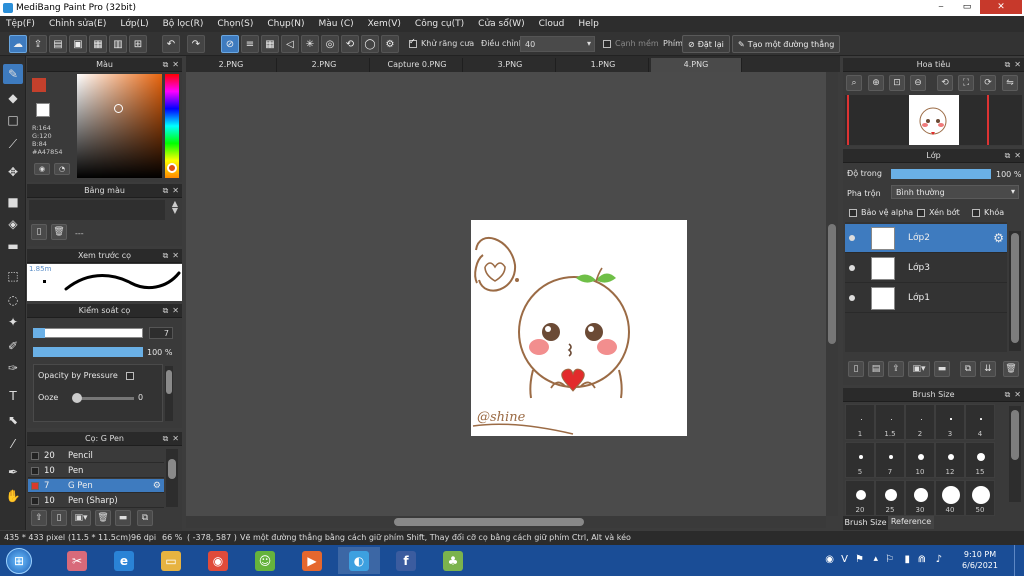 Image resolution: width=1024 pixels, height=576 pixels. I want to click on blend-mode-select: Bình thường ▾, so click(955, 192).